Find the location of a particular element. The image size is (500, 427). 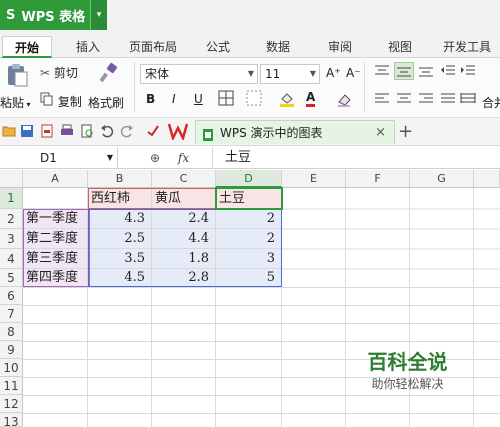

underline-button: U is located at coordinates (198, 99).